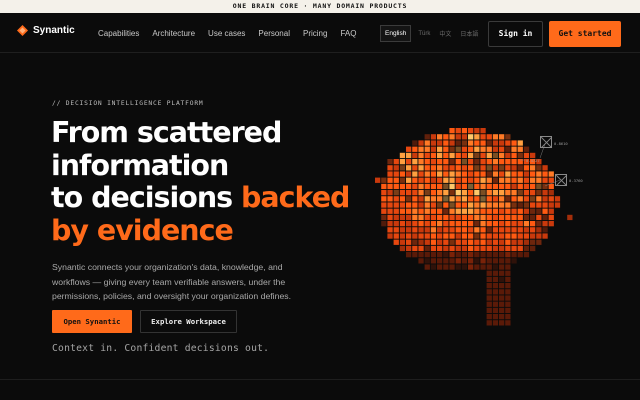 This screenshot has width=640, height=400. Describe the element at coordinates (348, 33) in the screenshot. I see `nav-link-faq: FAQ` at that location.